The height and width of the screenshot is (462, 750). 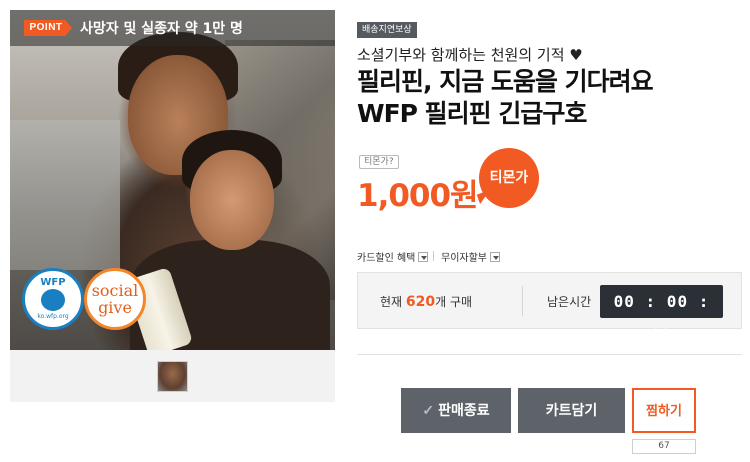 I want to click on check-icon: ✓, so click(x=428, y=410).